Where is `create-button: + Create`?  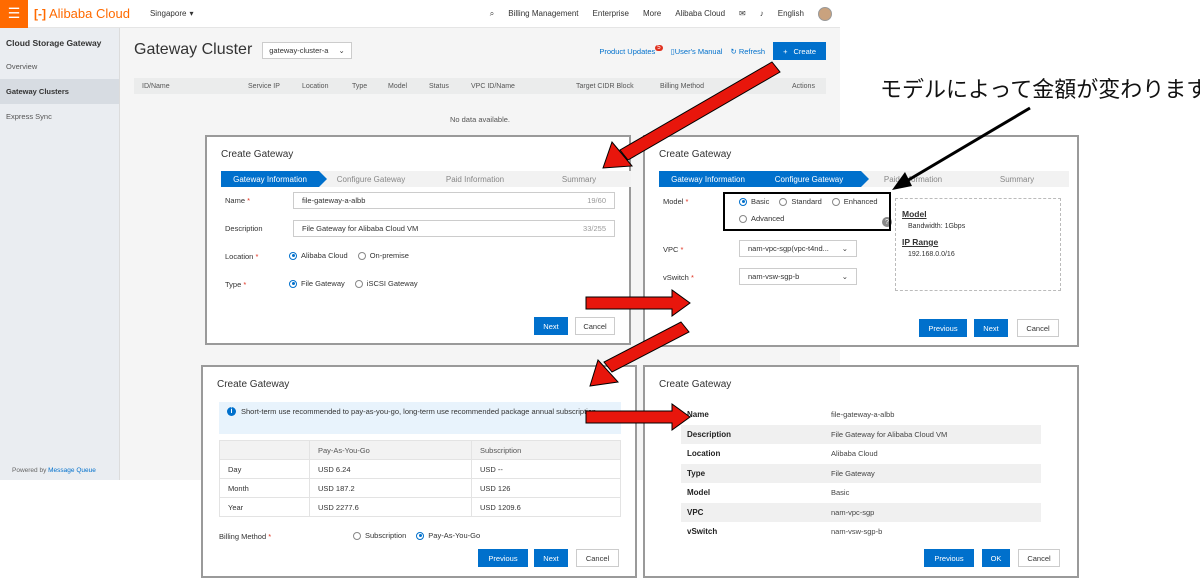
create-button: + Create is located at coordinates (799, 51).